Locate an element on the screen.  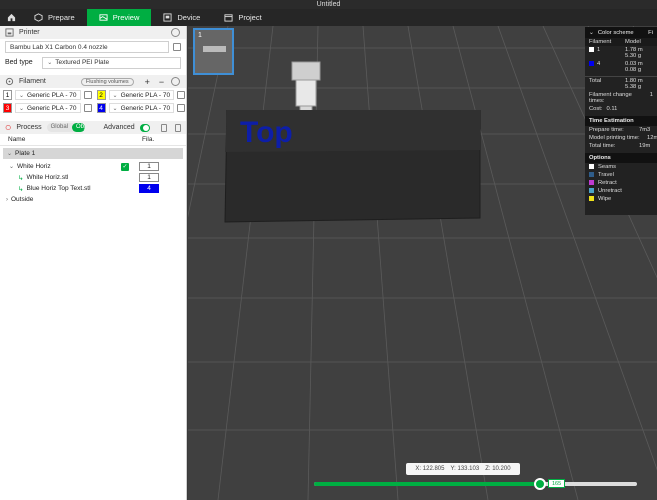
option-row: Travel is located at coordinates (621, 175).